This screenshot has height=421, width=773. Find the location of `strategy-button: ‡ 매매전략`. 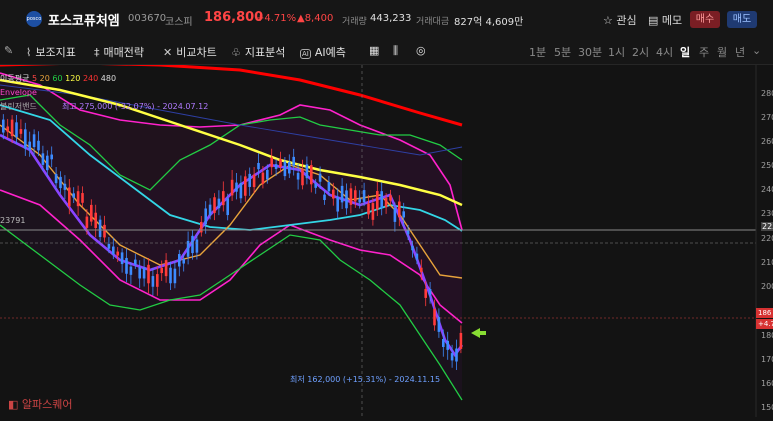

strategy-button: ‡ 매매전략 is located at coordinates (119, 52).